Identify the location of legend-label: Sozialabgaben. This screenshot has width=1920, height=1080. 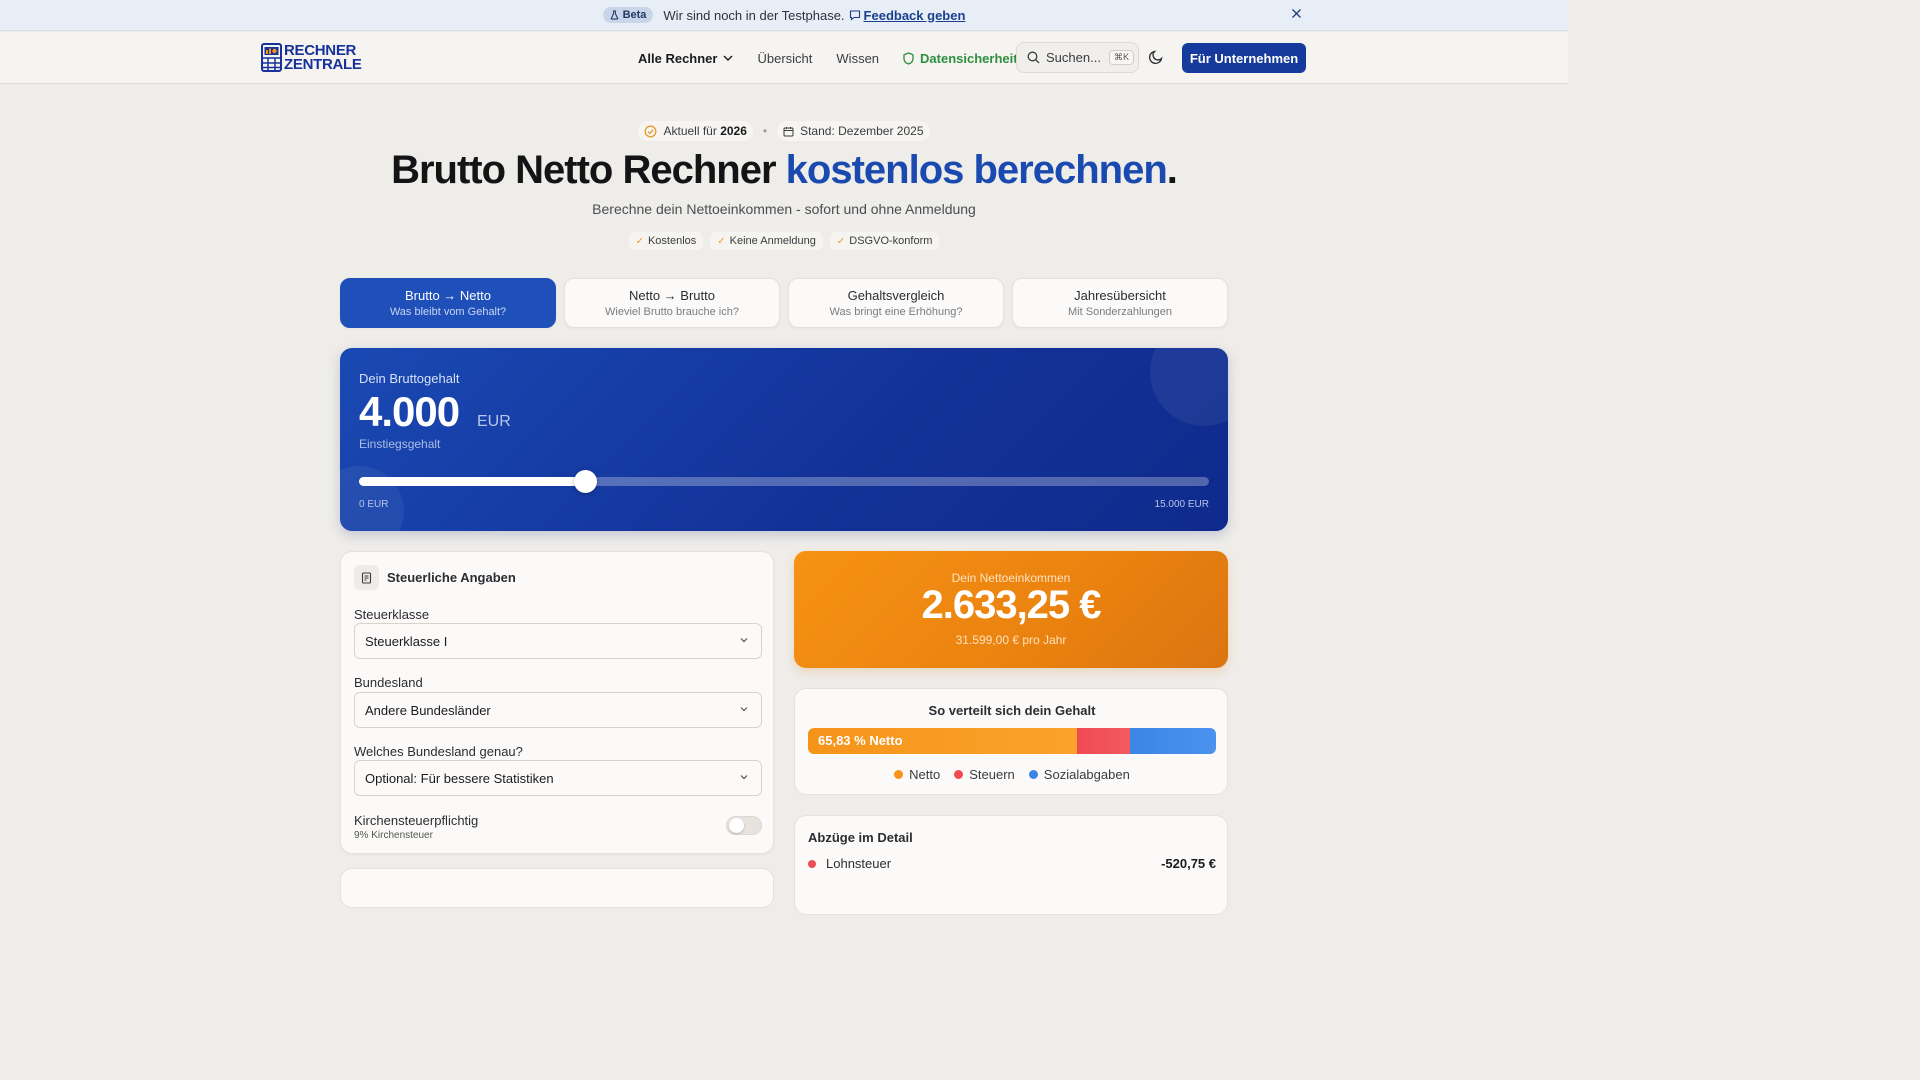
(1086, 774).